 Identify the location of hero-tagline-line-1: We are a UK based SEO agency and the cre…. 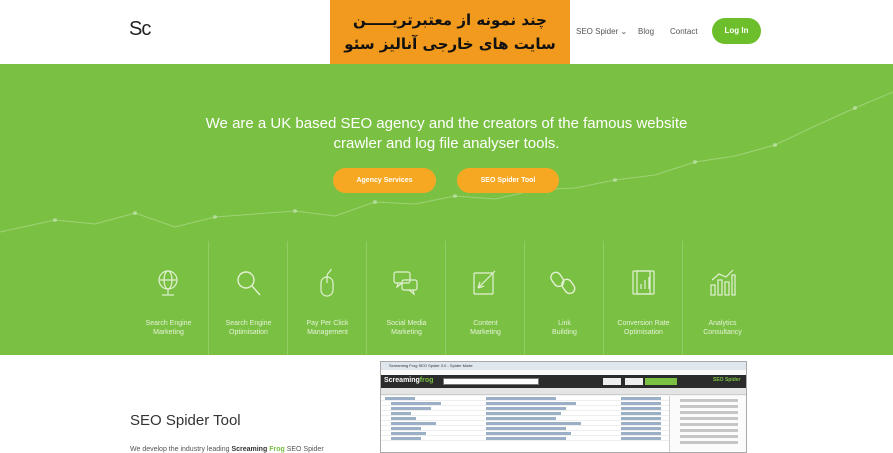
(446, 123).